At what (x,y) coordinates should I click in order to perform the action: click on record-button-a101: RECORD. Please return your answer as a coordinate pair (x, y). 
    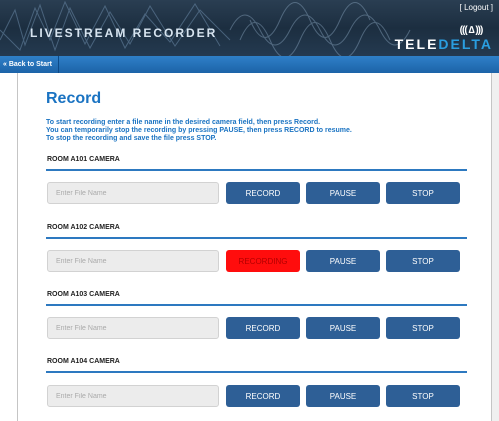
    Looking at the image, I should click on (263, 193).